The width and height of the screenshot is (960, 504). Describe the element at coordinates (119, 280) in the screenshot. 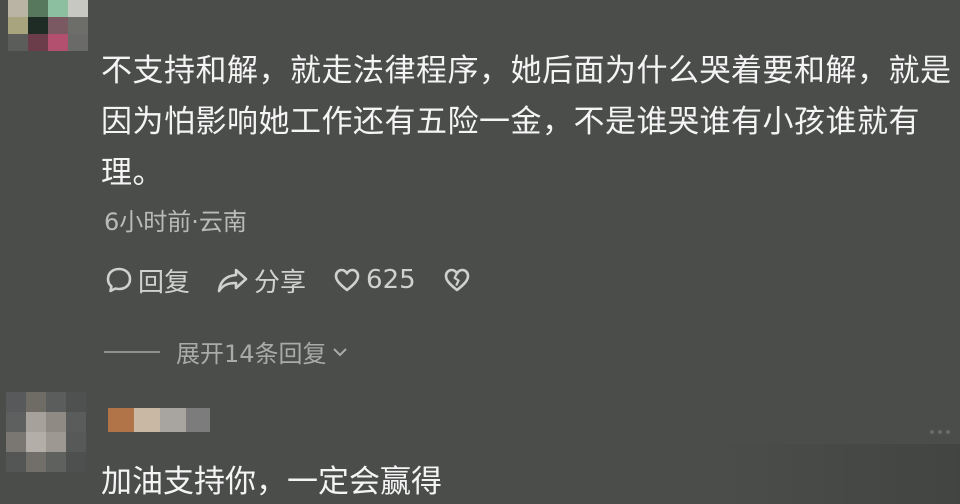

I see `comment-bubble-icon` at that location.